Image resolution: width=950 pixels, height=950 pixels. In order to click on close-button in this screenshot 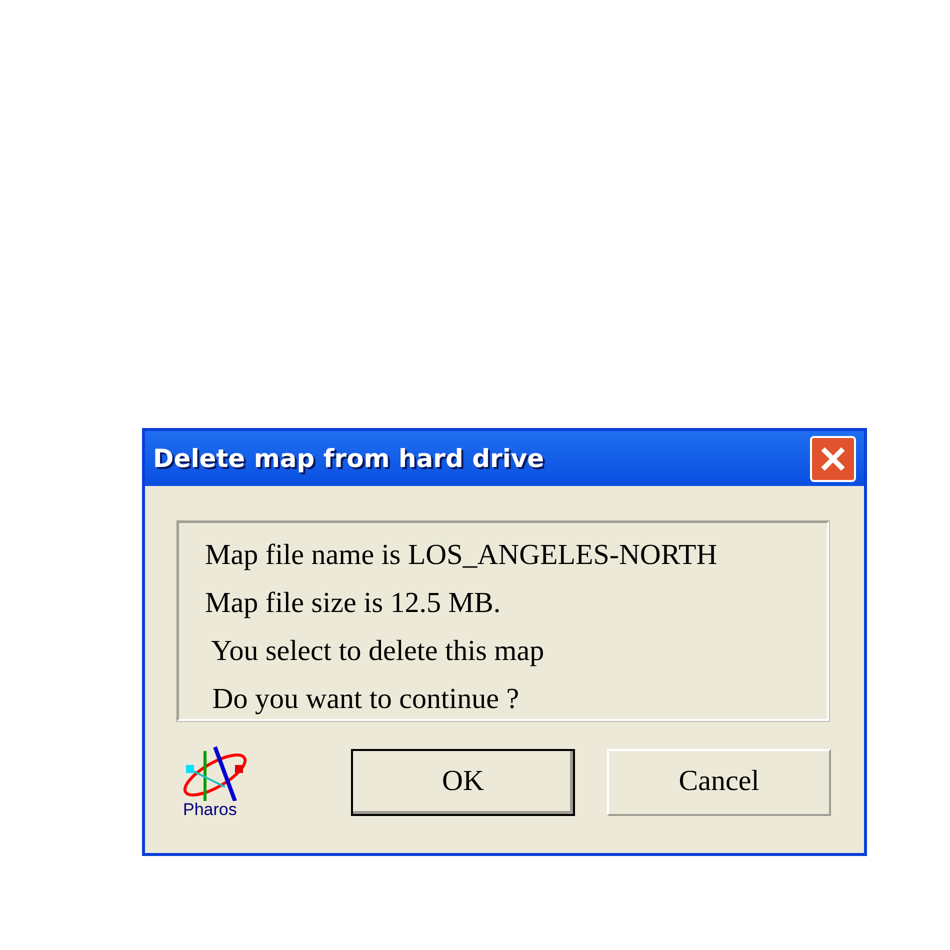, I will do `click(833, 459)`.